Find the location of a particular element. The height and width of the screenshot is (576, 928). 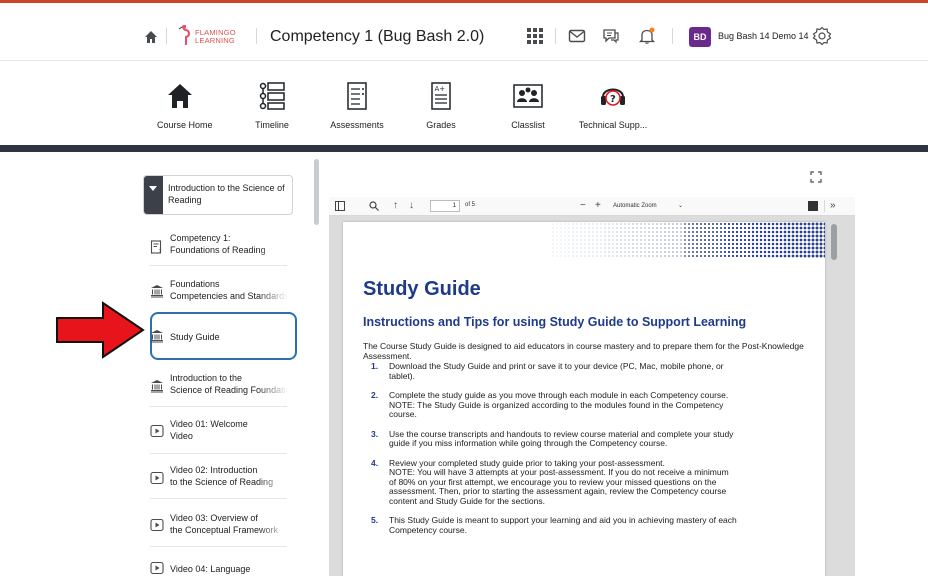

topic-study-guide: Study Guide is located at coordinates (223, 338).